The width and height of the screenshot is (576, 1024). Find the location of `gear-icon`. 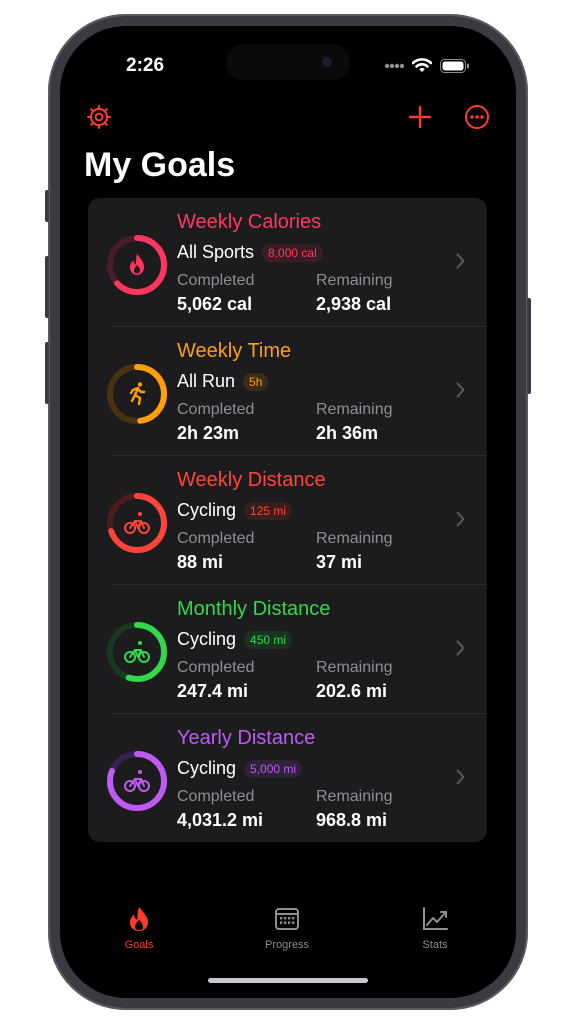

gear-icon is located at coordinates (99, 117).